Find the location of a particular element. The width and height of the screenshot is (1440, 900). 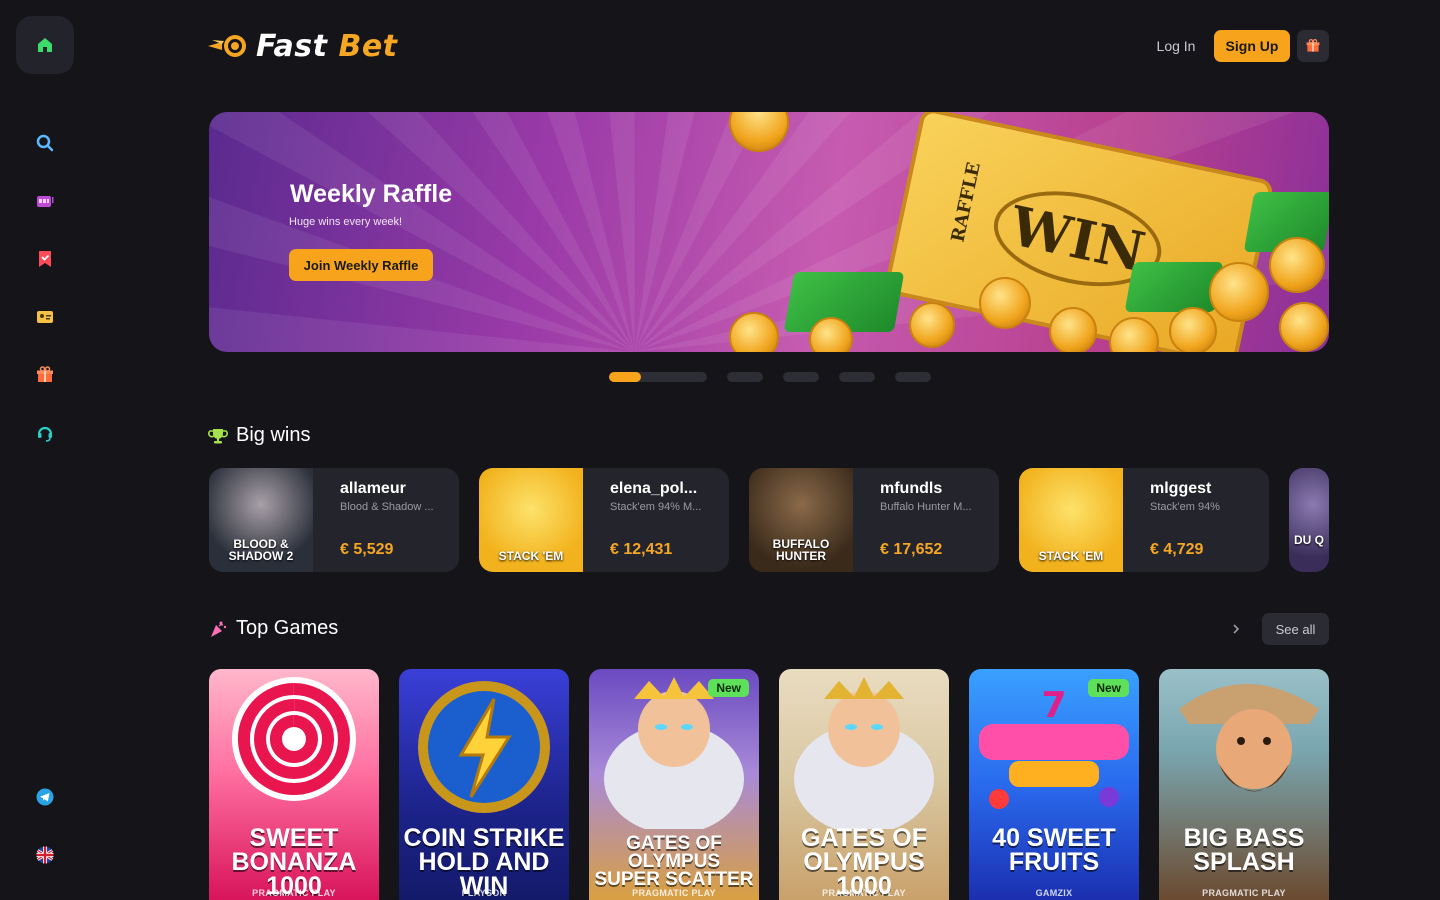

trophy-icon is located at coordinates (218, 435).